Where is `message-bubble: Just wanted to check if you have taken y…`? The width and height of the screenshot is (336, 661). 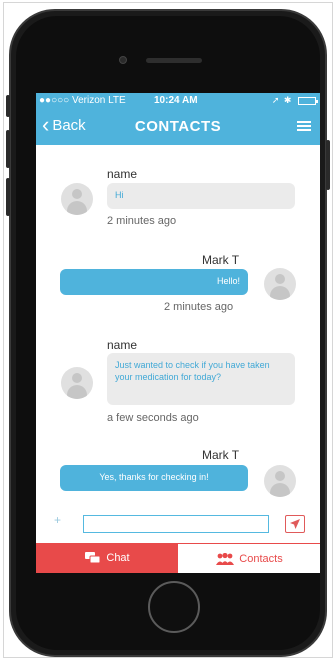
message-bubble: Just wanted to check if you have taken y… is located at coordinates (201, 379).